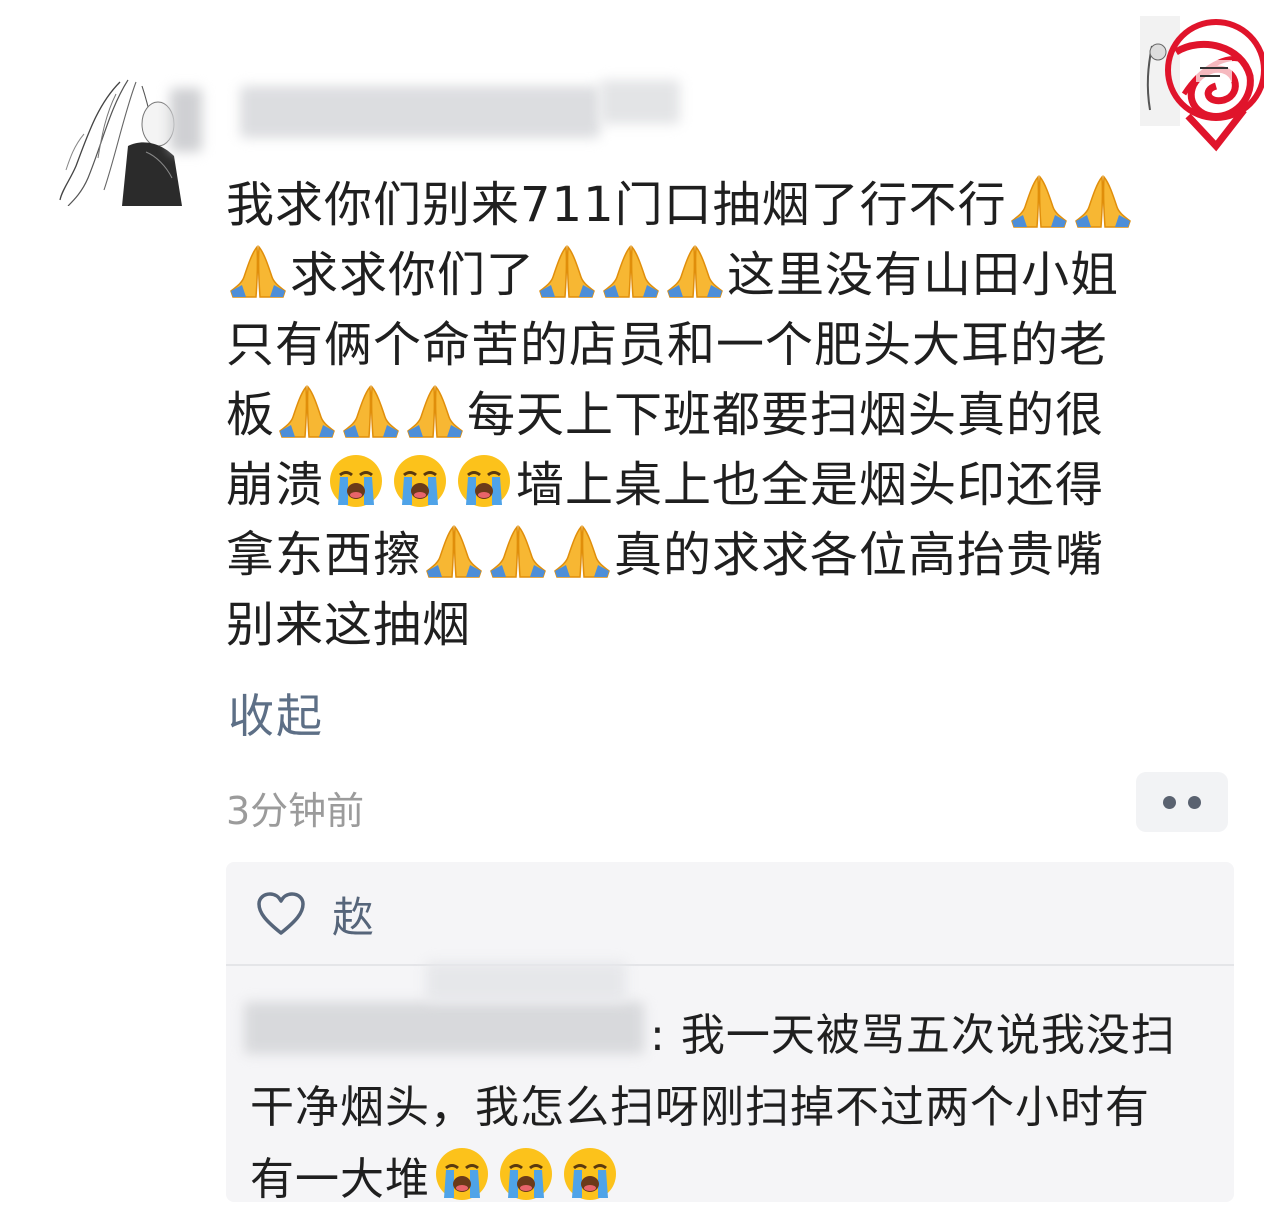  Describe the element at coordinates (295, 811) in the screenshot. I see `timestamp: 3分钟前` at that location.